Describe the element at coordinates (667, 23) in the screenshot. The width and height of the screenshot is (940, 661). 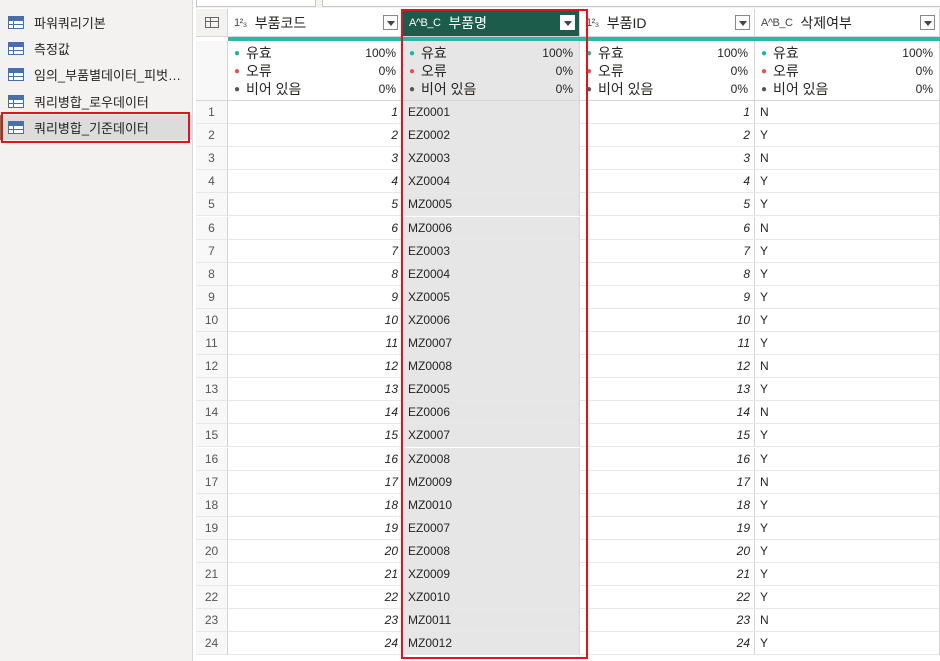
I see `column-header-부품ID: 1²₃ 부품ID` at that location.